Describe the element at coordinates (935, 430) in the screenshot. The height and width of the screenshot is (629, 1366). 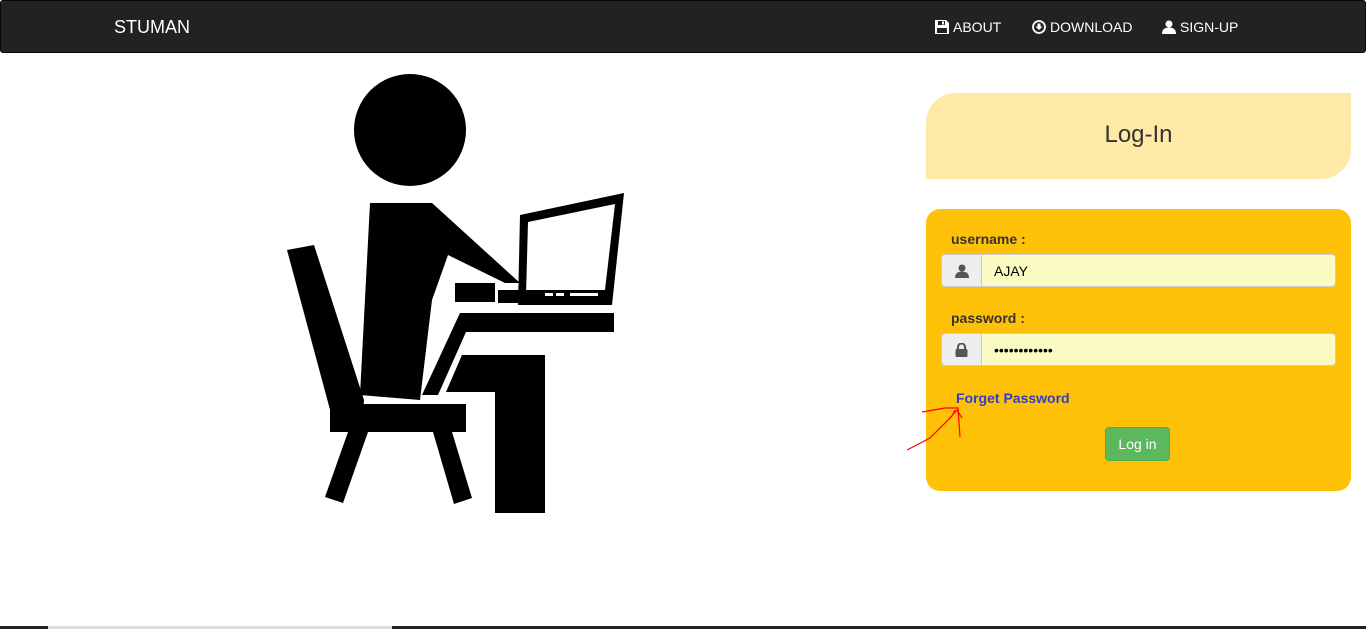
I see `red-arrow-annotation` at that location.